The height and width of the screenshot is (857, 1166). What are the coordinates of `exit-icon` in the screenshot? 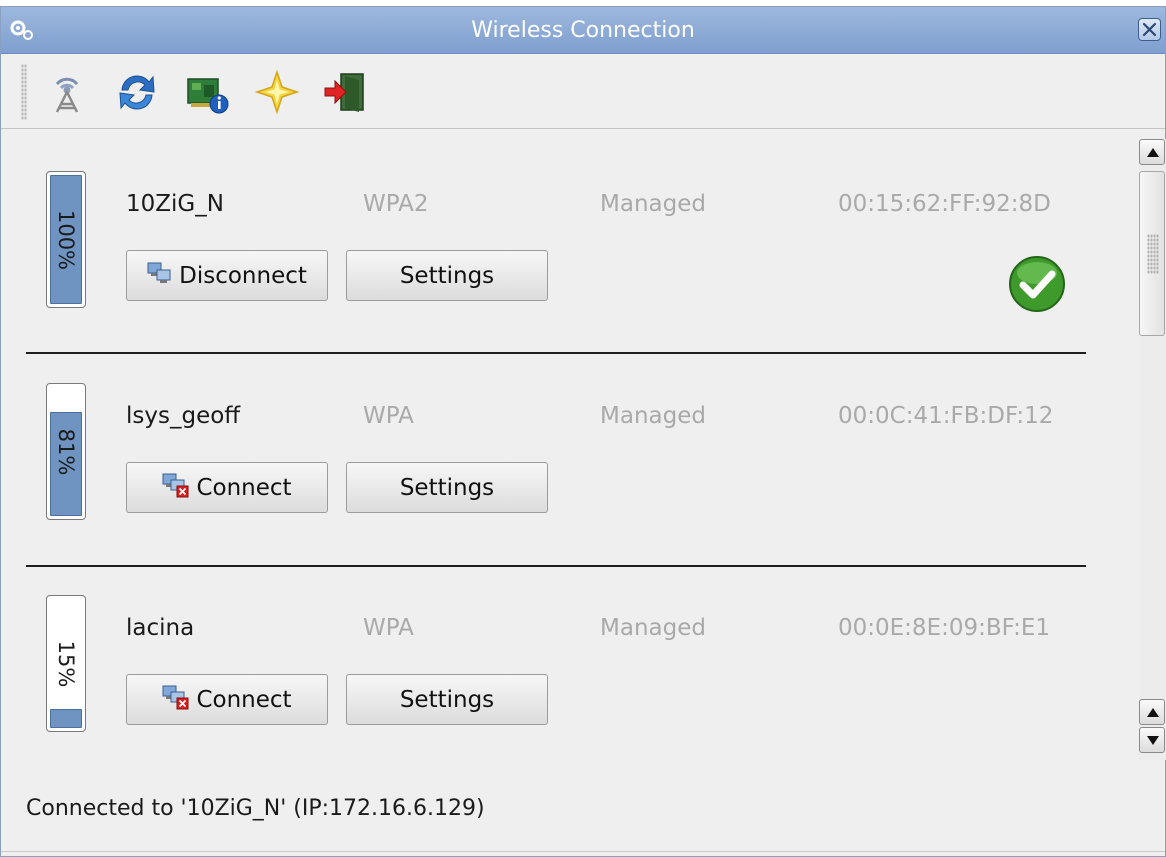 It's located at (345, 92).